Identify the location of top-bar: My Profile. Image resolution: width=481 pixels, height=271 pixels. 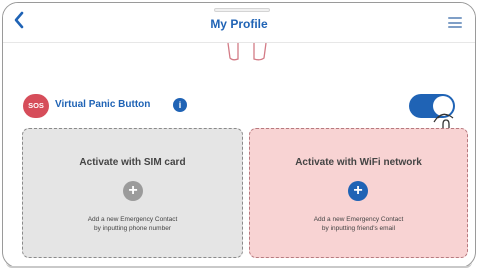
(239, 23).